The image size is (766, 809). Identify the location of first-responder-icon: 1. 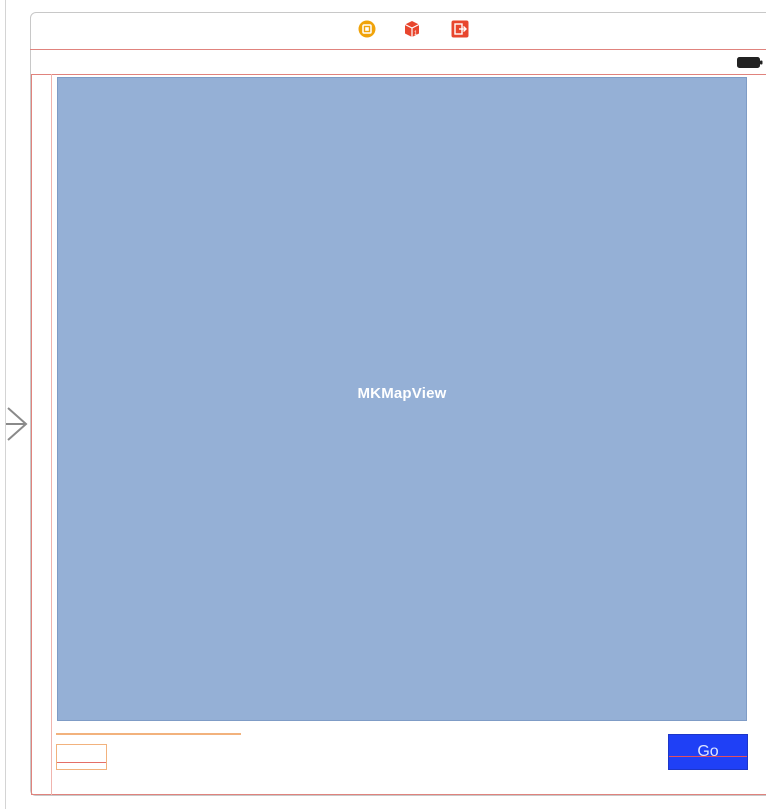
(412, 29).